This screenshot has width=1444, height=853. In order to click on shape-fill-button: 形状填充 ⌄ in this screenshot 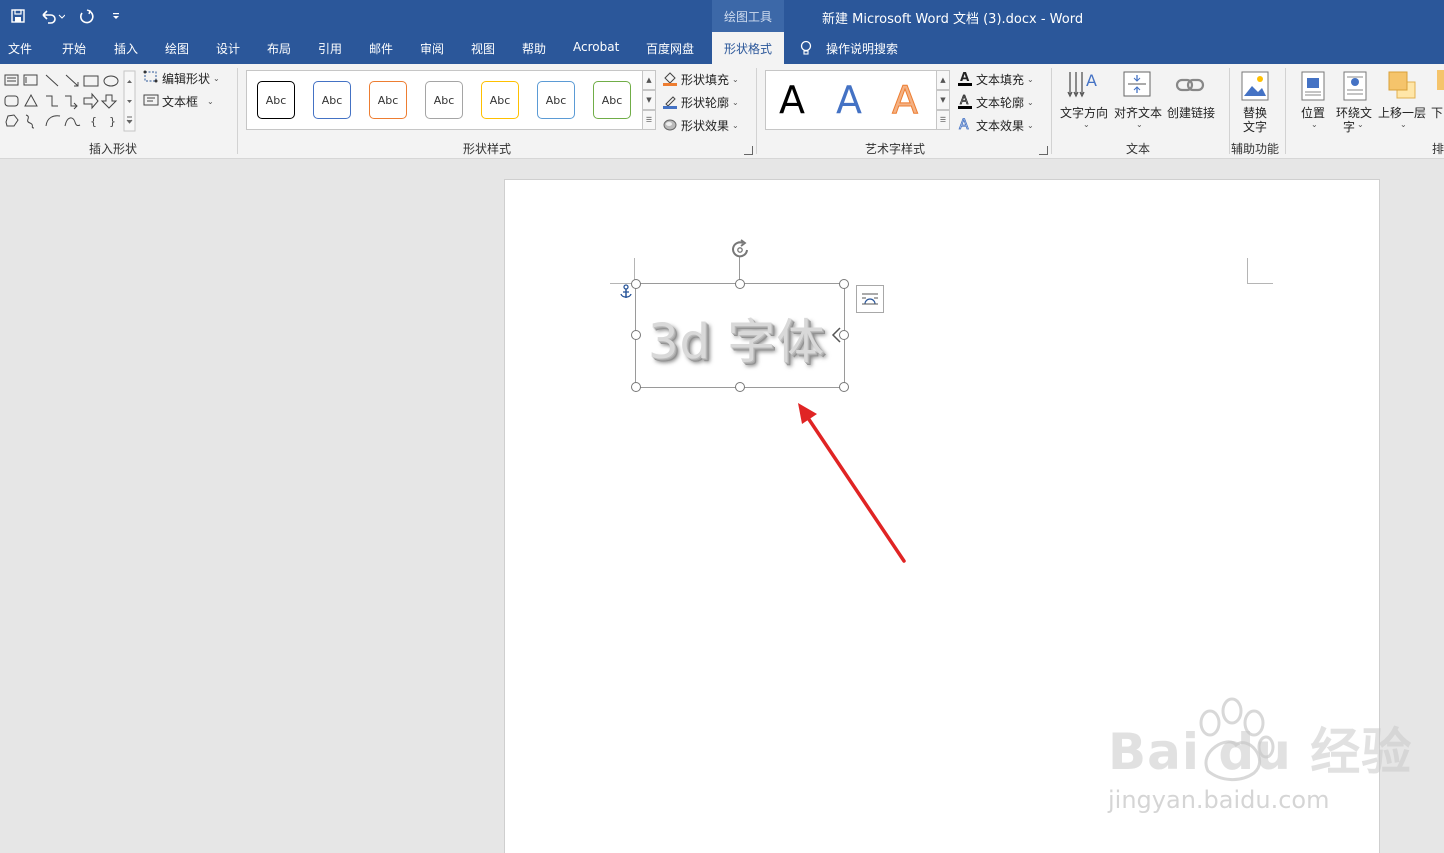, I will do `click(700, 79)`.